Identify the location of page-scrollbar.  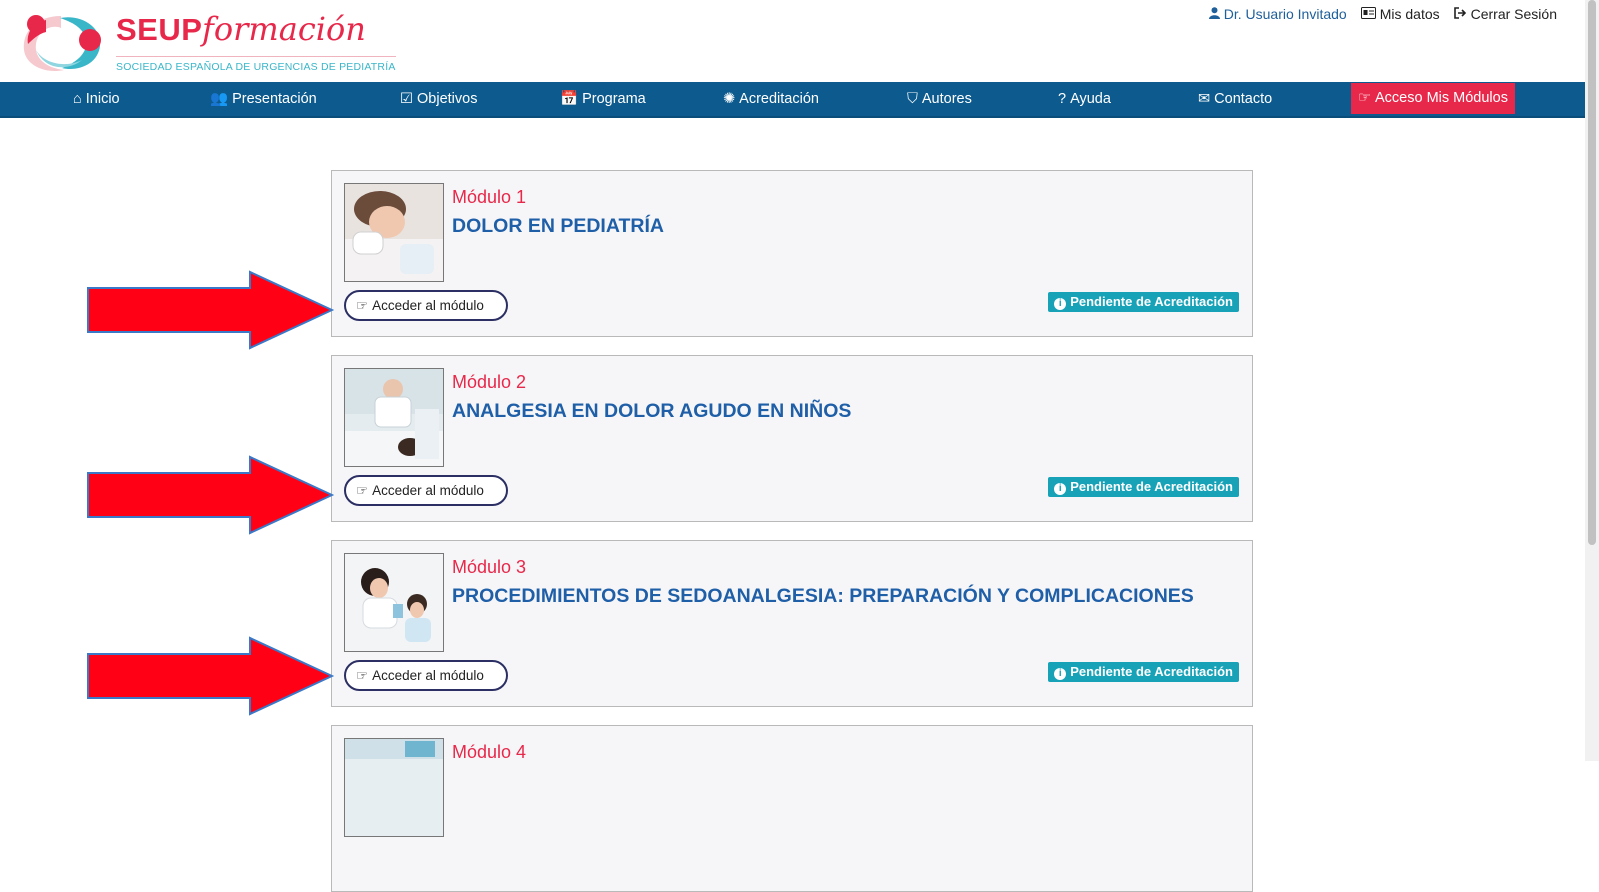
(1592, 380).